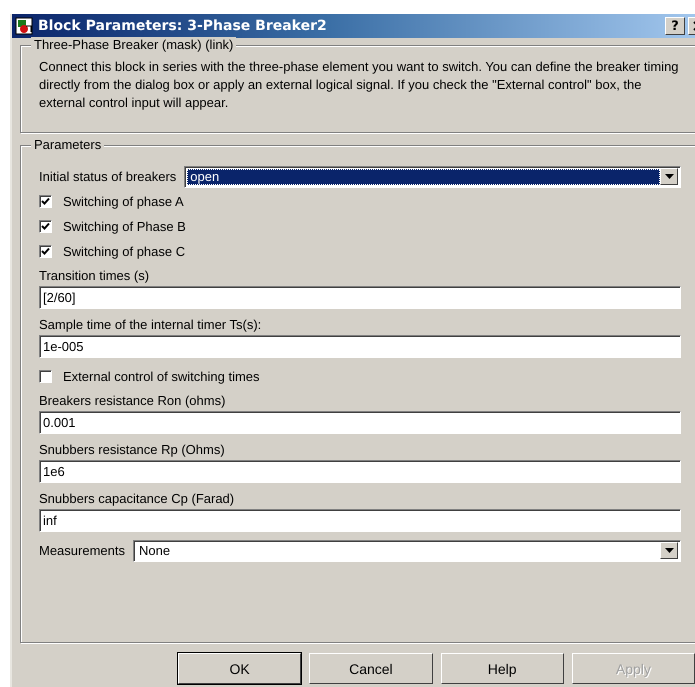  Describe the element at coordinates (107, 176) in the screenshot. I see `field-label: Initial status of breakers` at that location.